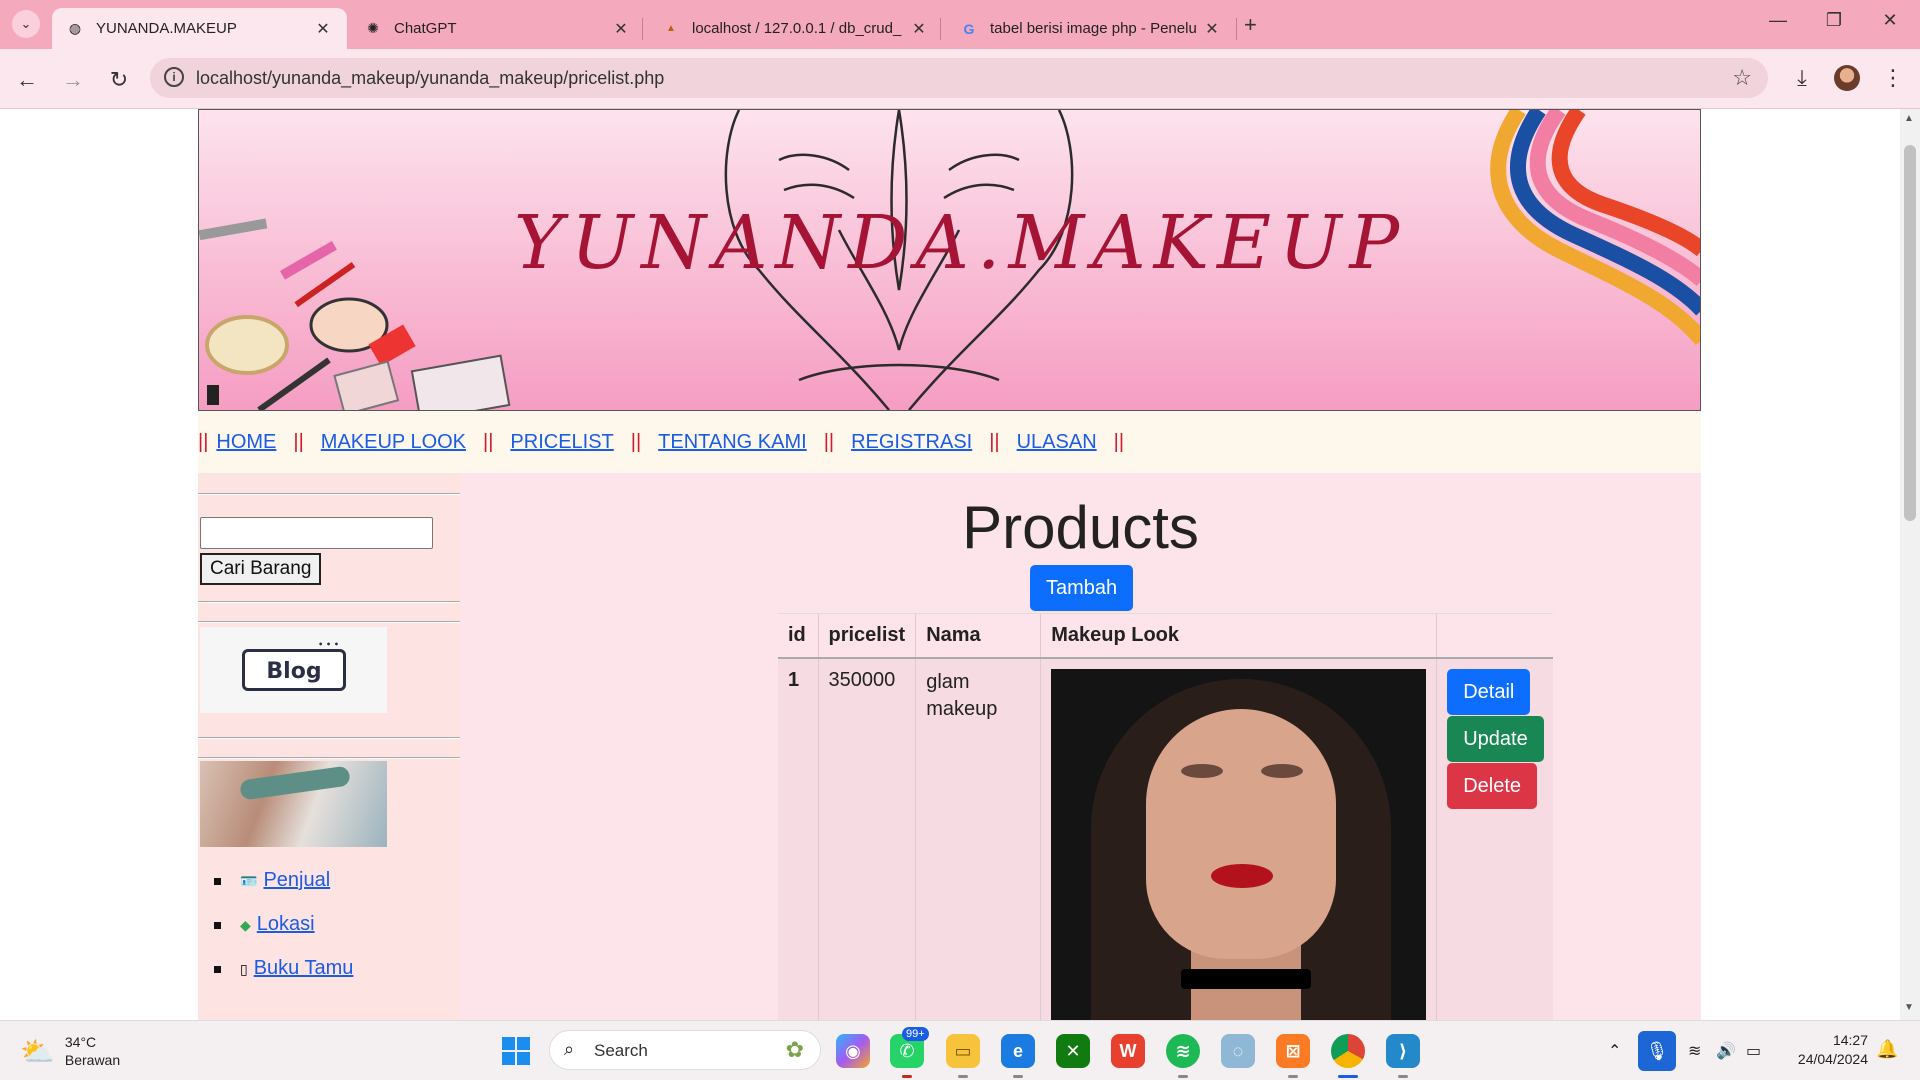 This screenshot has width=1920, height=1080. I want to click on nav-ulasan: ULASAN, so click(1057, 442).